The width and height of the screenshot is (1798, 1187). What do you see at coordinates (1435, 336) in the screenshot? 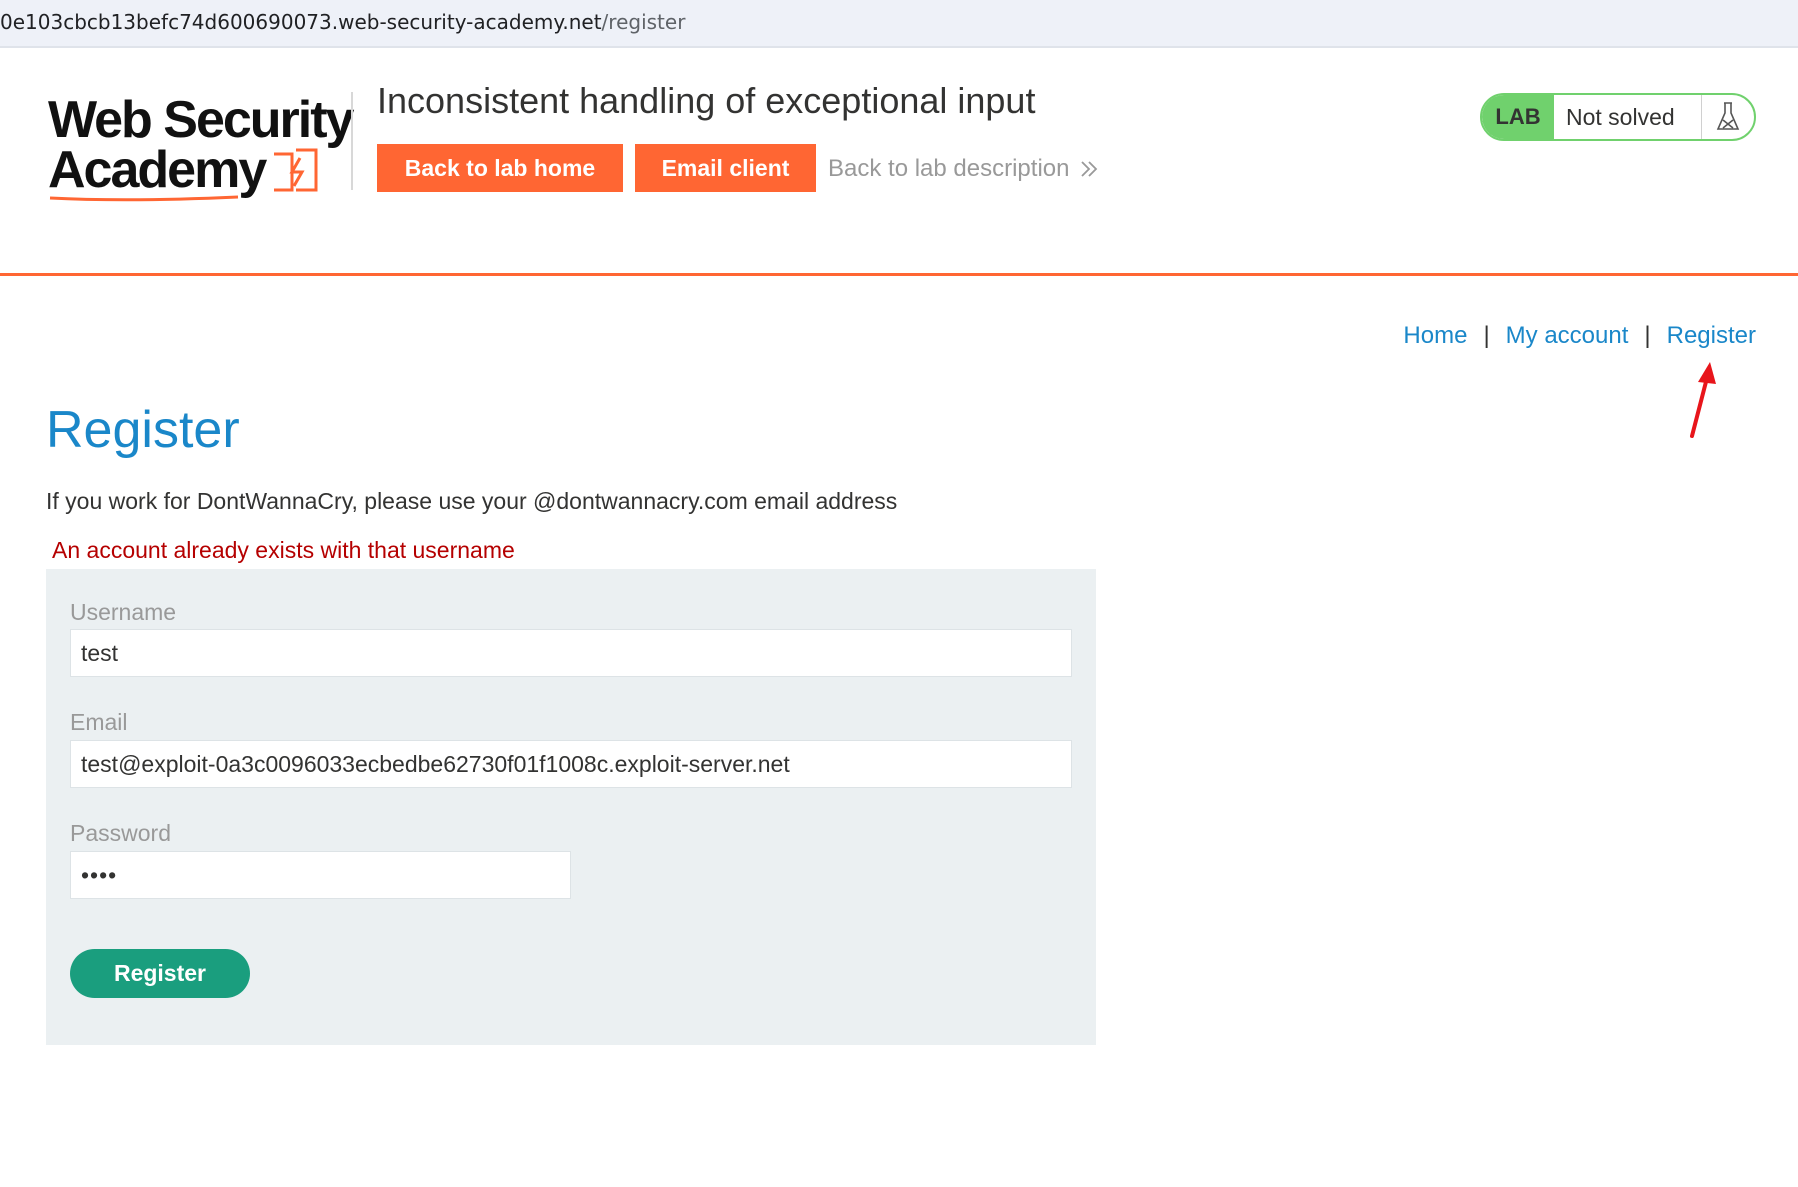
I see `nav-home-link: Home` at bounding box center [1435, 336].